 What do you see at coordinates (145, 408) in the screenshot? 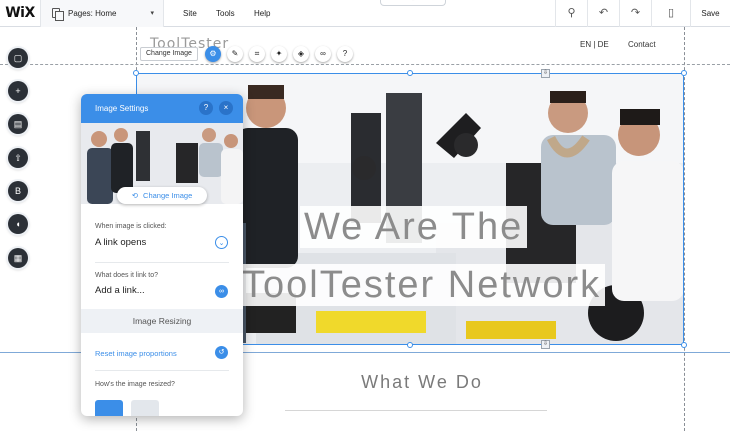
I see `resize-option-fit` at bounding box center [145, 408].